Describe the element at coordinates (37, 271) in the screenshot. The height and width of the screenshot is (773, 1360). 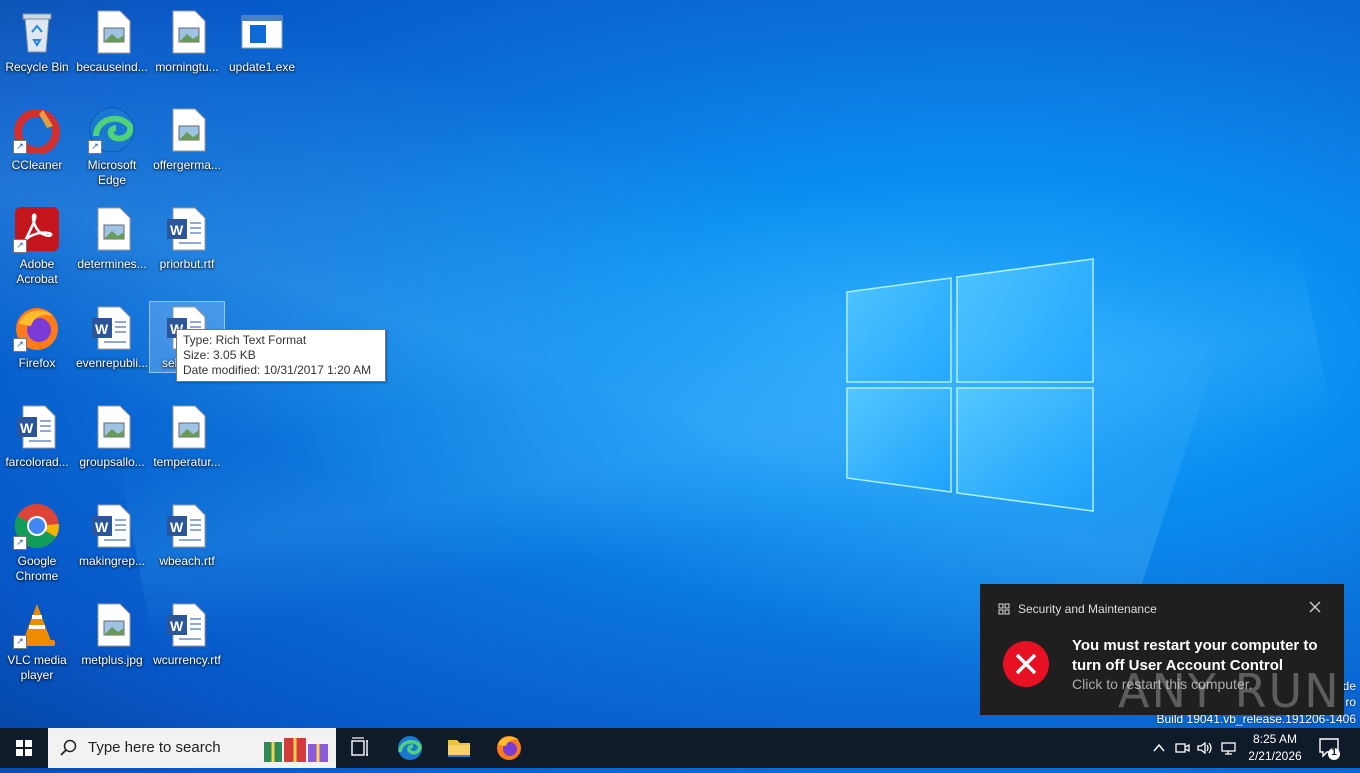
I see `icon-label: Adobe Acrobat` at that location.